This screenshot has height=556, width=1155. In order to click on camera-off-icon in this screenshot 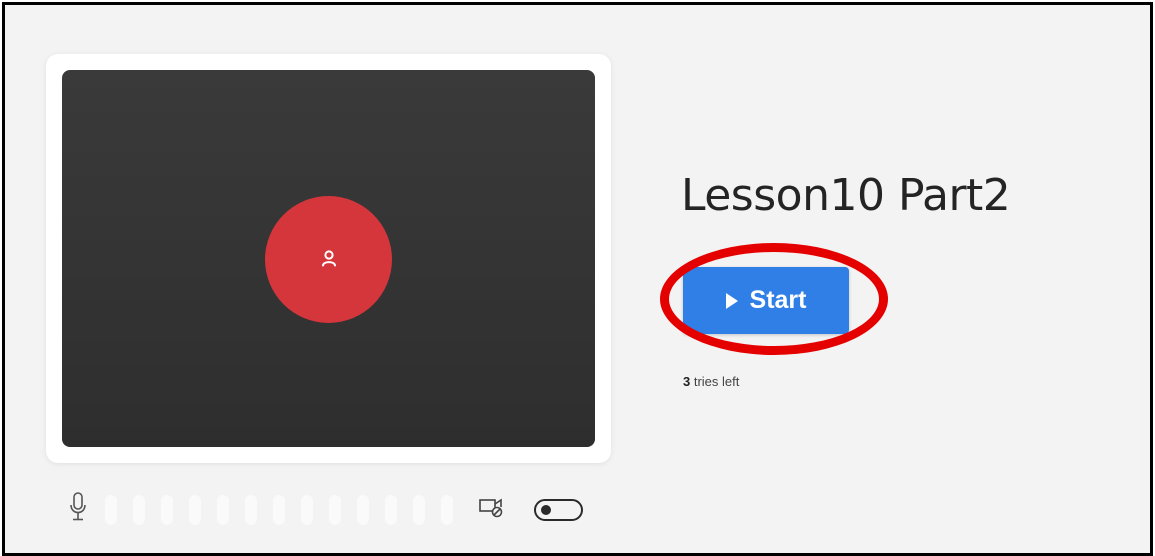, I will do `click(492, 510)`.